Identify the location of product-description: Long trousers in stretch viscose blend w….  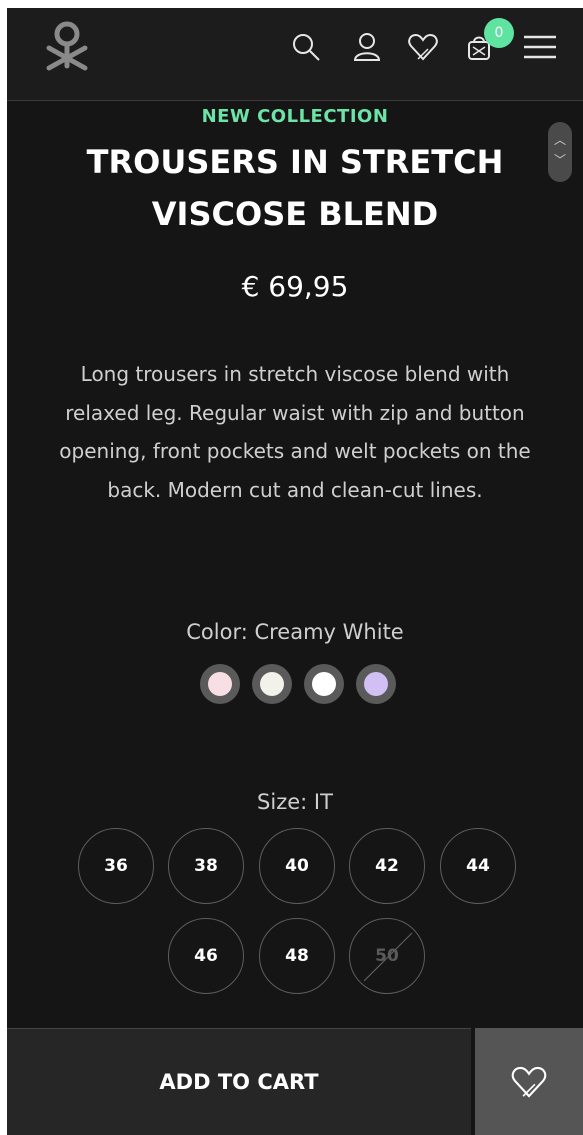
(295, 432).